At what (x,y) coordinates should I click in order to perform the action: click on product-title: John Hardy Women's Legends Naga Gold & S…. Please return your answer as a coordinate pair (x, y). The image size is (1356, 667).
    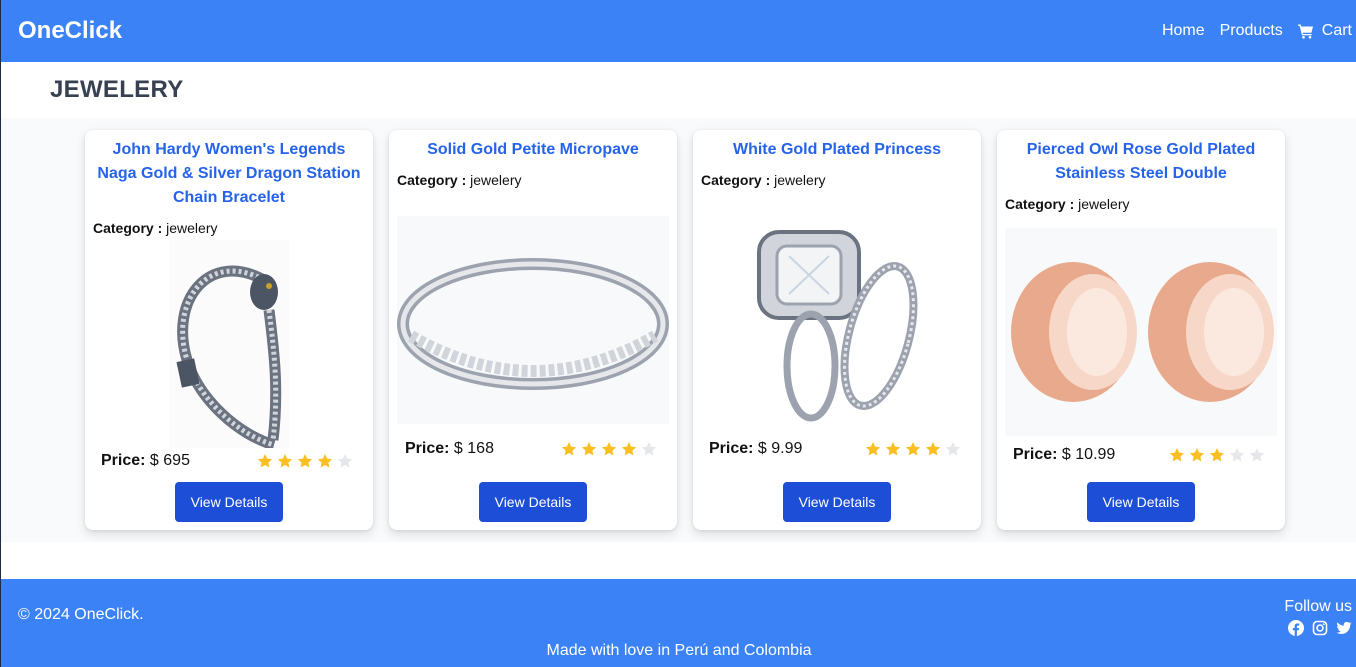
    Looking at the image, I should click on (229, 170).